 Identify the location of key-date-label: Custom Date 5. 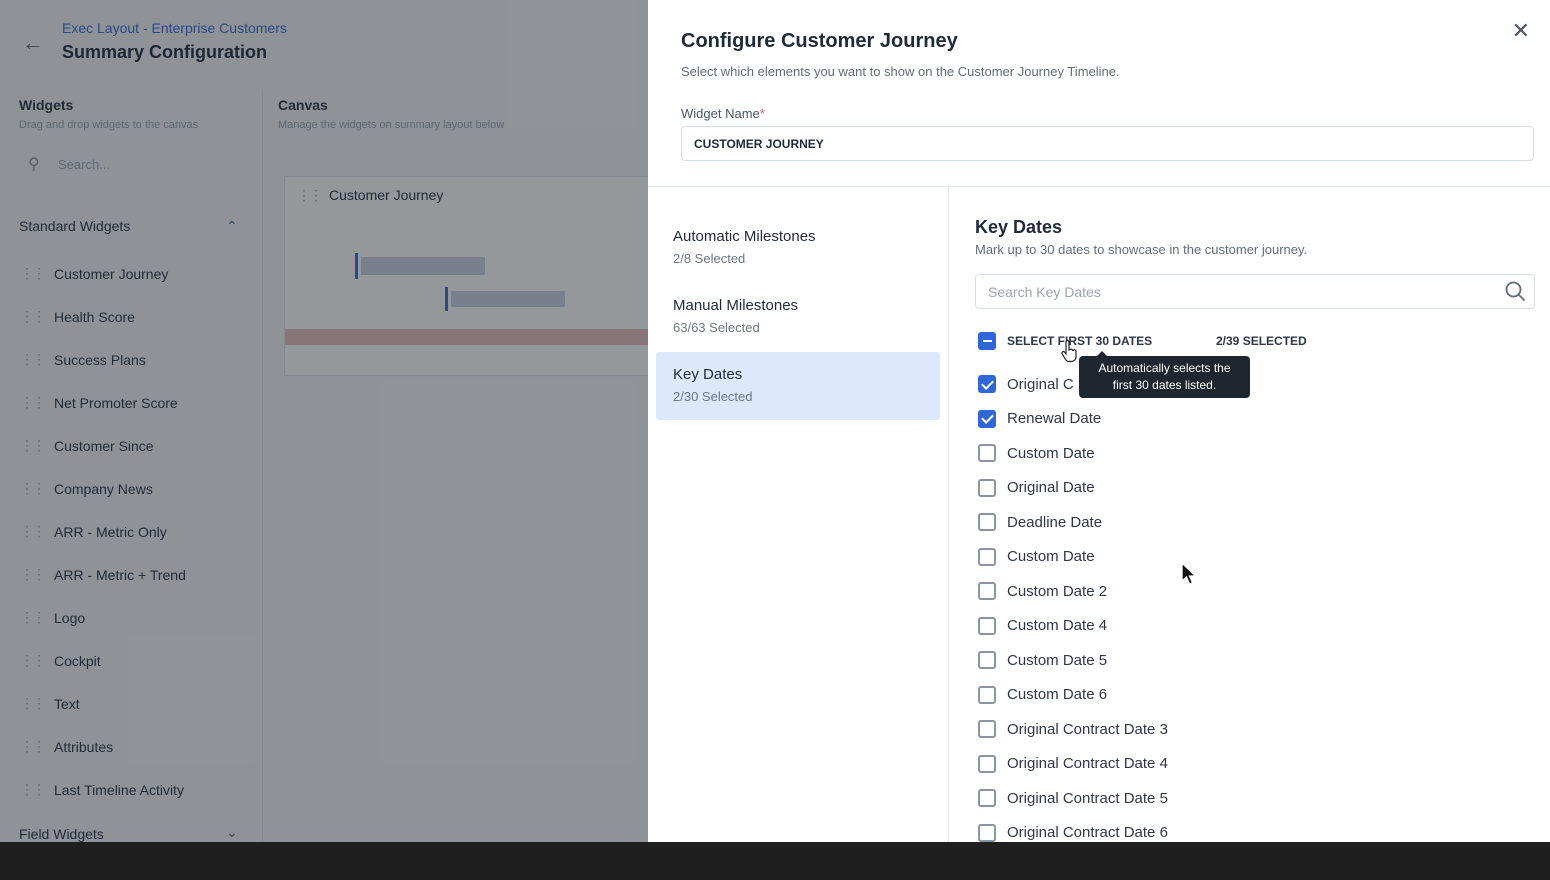
(1057, 660).